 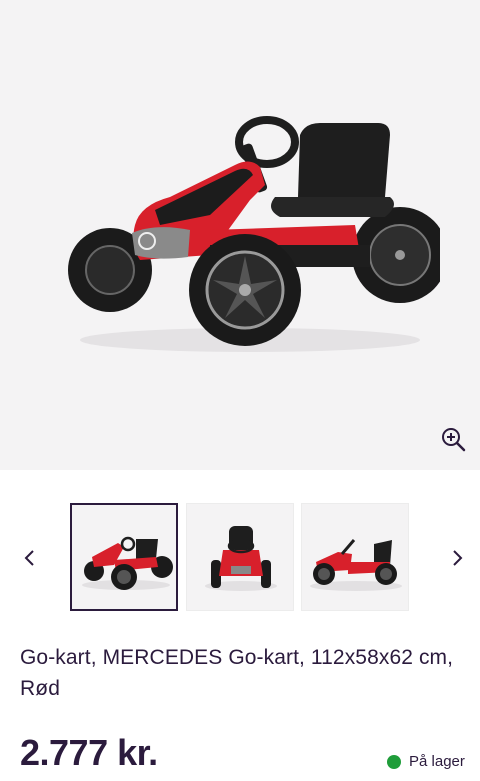 I want to click on stock-status: På lager, so click(x=426, y=761).